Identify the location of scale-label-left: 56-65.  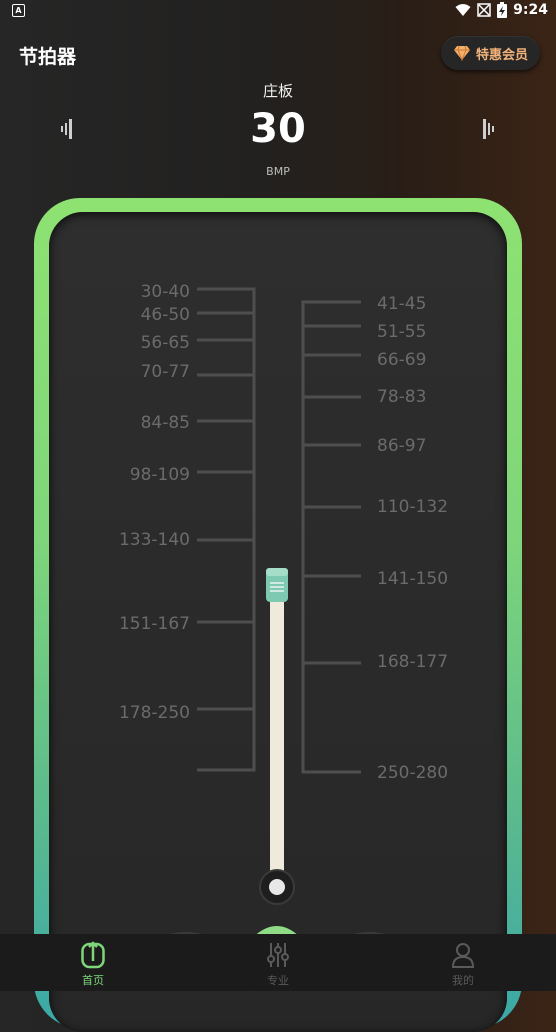
(165, 343).